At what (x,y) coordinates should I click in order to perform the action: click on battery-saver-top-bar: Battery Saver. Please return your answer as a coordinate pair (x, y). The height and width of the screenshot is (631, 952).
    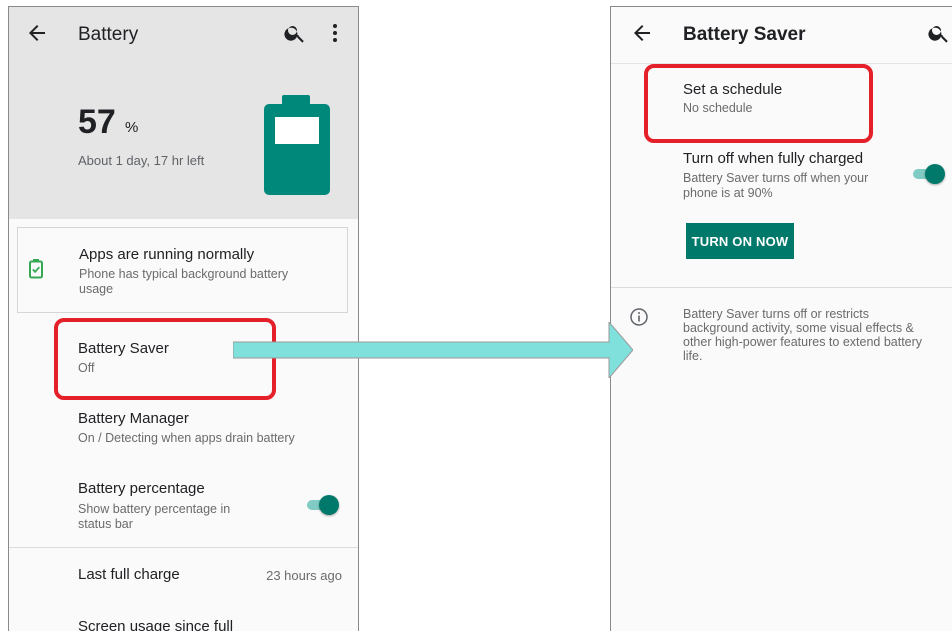
    Looking at the image, I should click on (781, 35).